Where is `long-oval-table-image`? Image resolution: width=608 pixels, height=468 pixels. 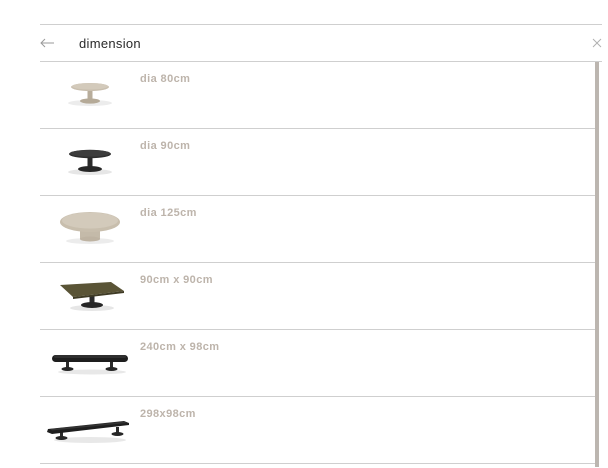
long-oval-table-image is located at coordinates (88, 363).